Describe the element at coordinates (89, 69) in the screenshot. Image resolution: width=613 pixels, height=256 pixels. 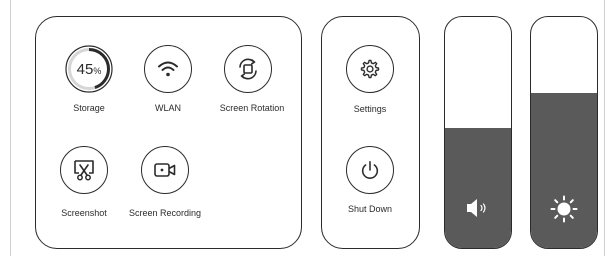
I see `storage-percent: 45%` at that location.